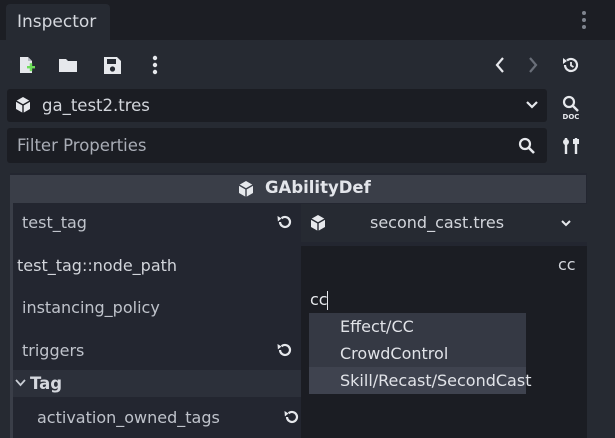  Describe the element at coordinates (318, 187) in the screenshot. I see `object-class-title: GAbilityDef` at that location.